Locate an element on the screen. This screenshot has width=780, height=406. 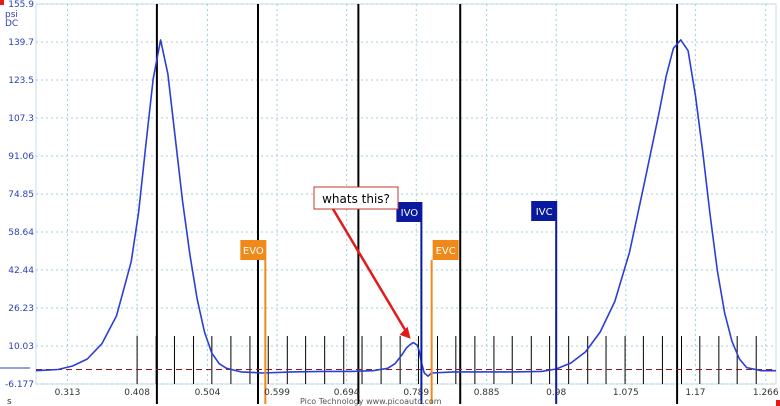
annotation-group: whats this? is located at coordinates (362, 262).